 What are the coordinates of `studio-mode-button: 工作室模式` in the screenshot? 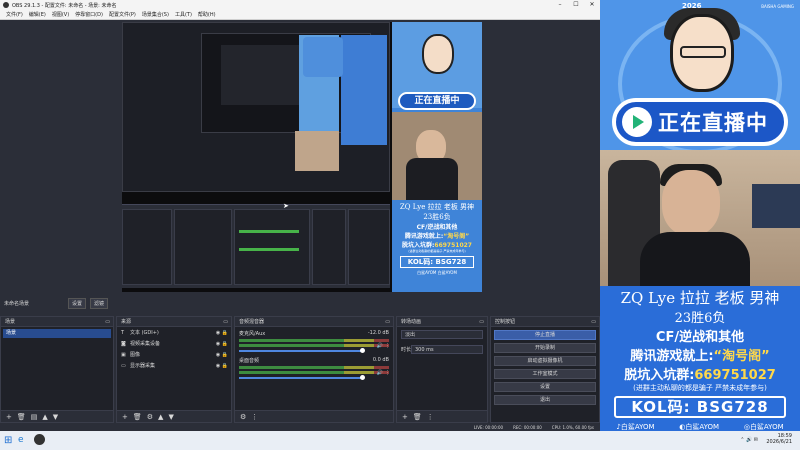 It's located at (545, 374).